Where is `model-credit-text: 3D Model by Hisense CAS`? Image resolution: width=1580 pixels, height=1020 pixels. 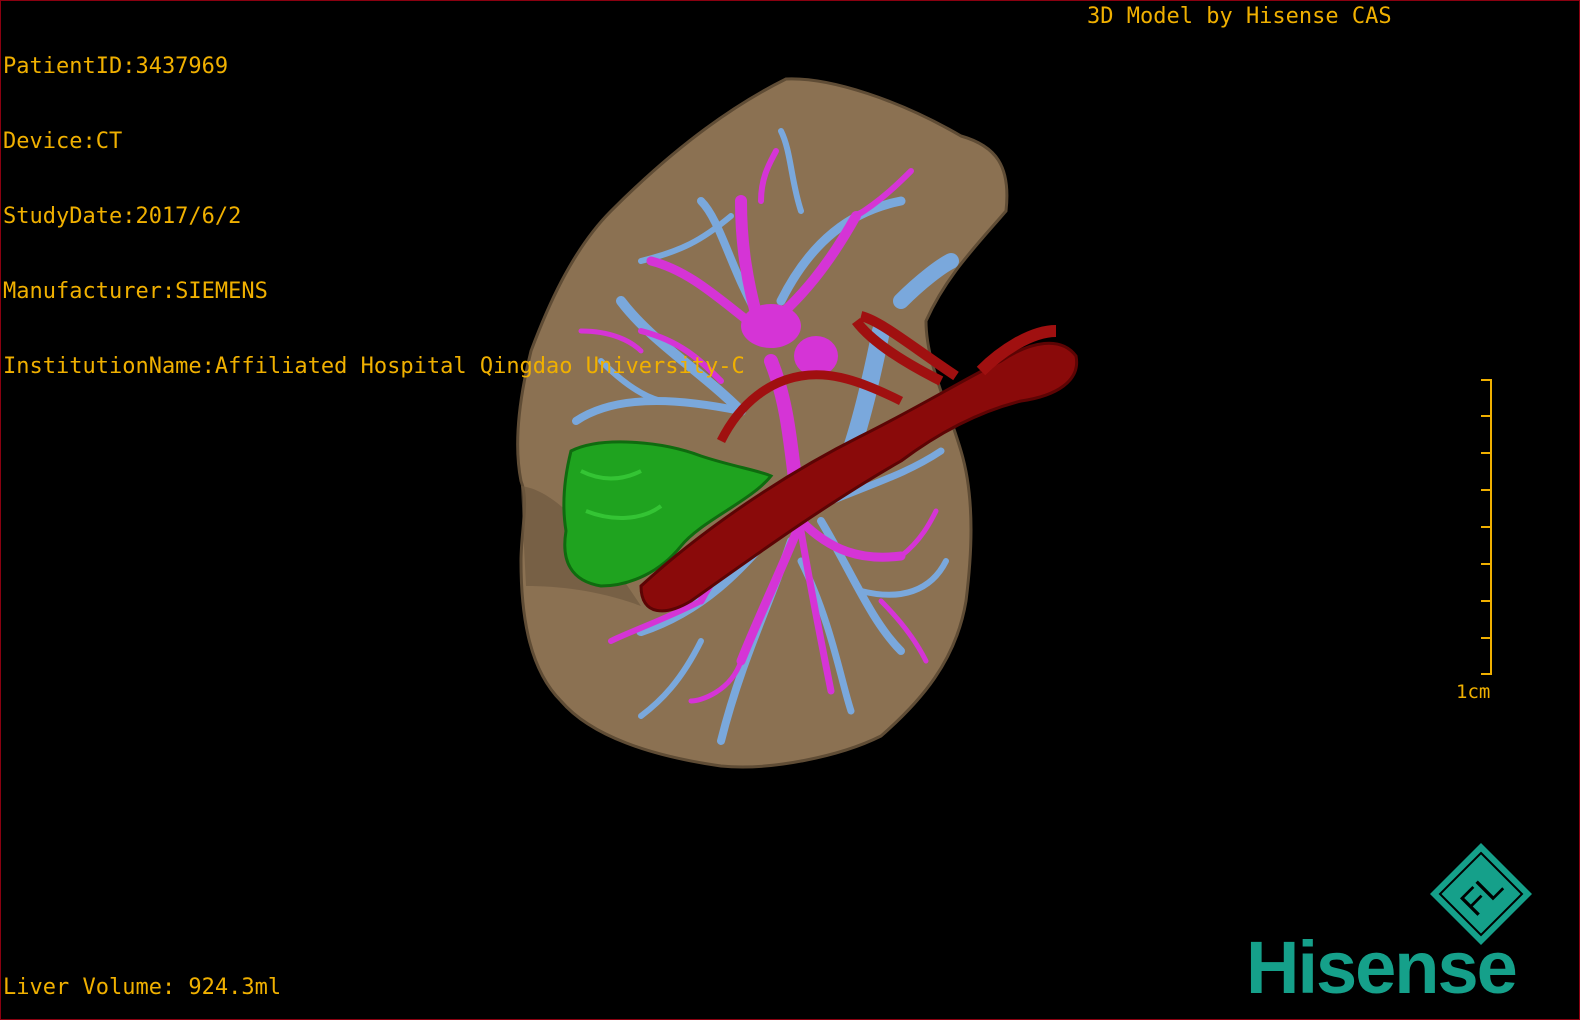 model-credit-text: 3D Model by Hisense CAS is located at coordinates (1239, 16).